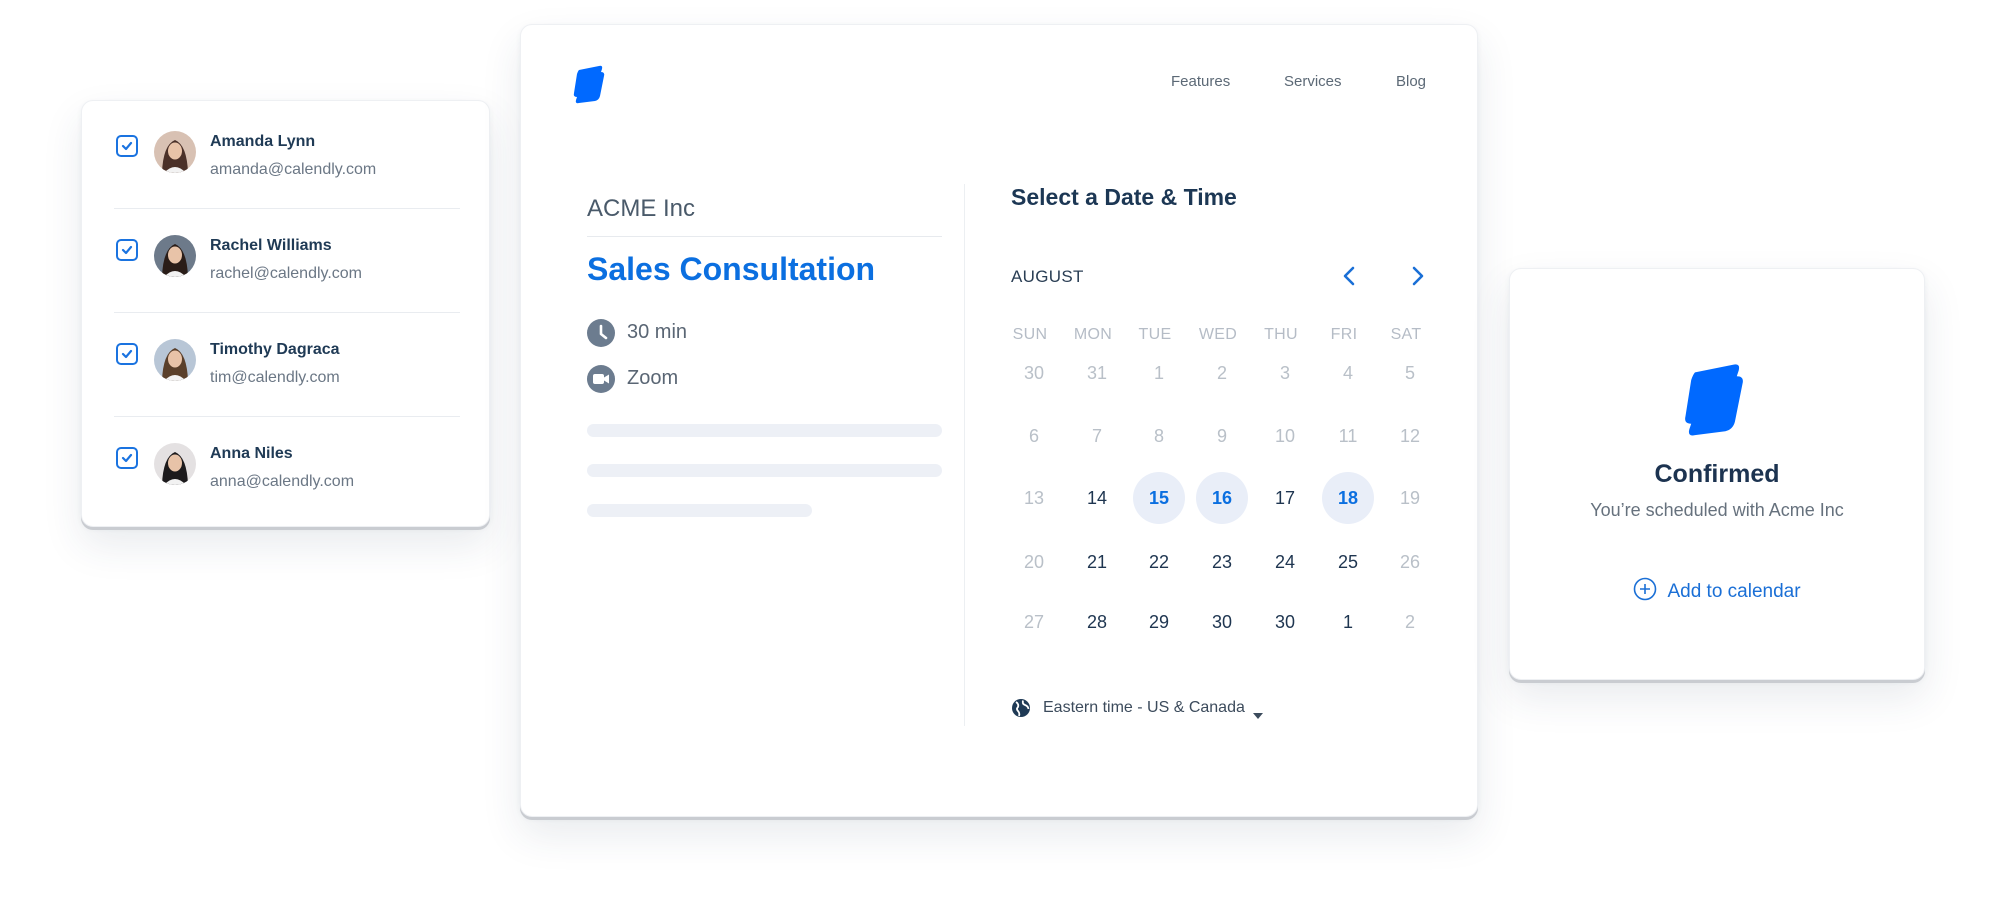 This screenshot has height=918, width=1999. Describe the element at coordinates (641, 208) in the screenshot. I see `company-name: ACME Inc` at that location.